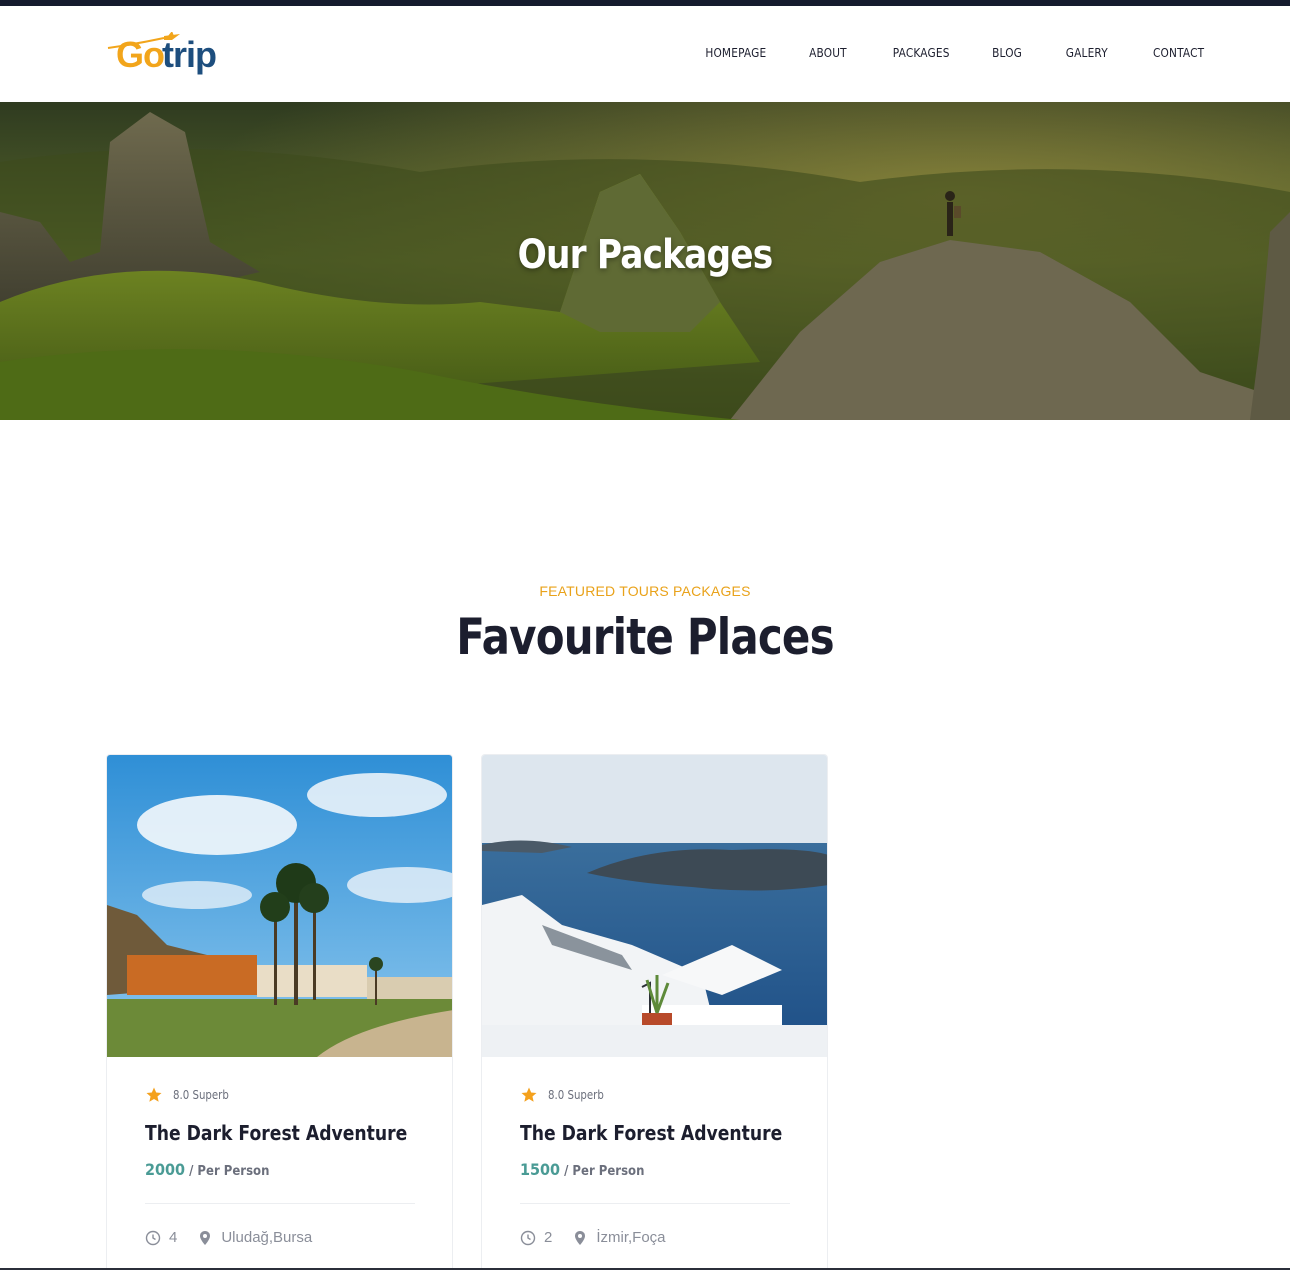  Describe the element at coordinates (645, 591) in the screenshot. I see `section-kicker: FEATURED TOURS PACKAGES` at that location.